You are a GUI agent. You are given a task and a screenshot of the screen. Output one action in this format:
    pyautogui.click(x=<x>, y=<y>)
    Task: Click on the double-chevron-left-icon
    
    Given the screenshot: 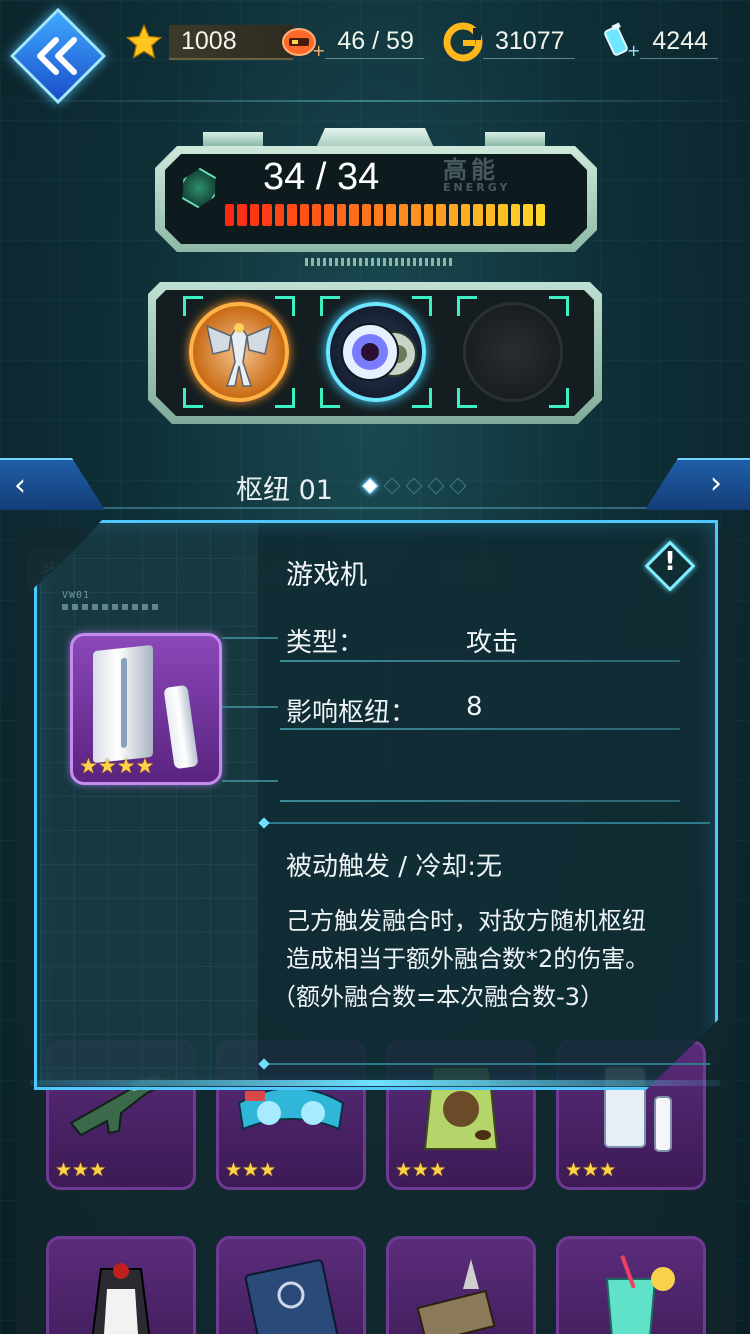 What is the action you would take?
    pyautogui.click(x=58, y=56)
    